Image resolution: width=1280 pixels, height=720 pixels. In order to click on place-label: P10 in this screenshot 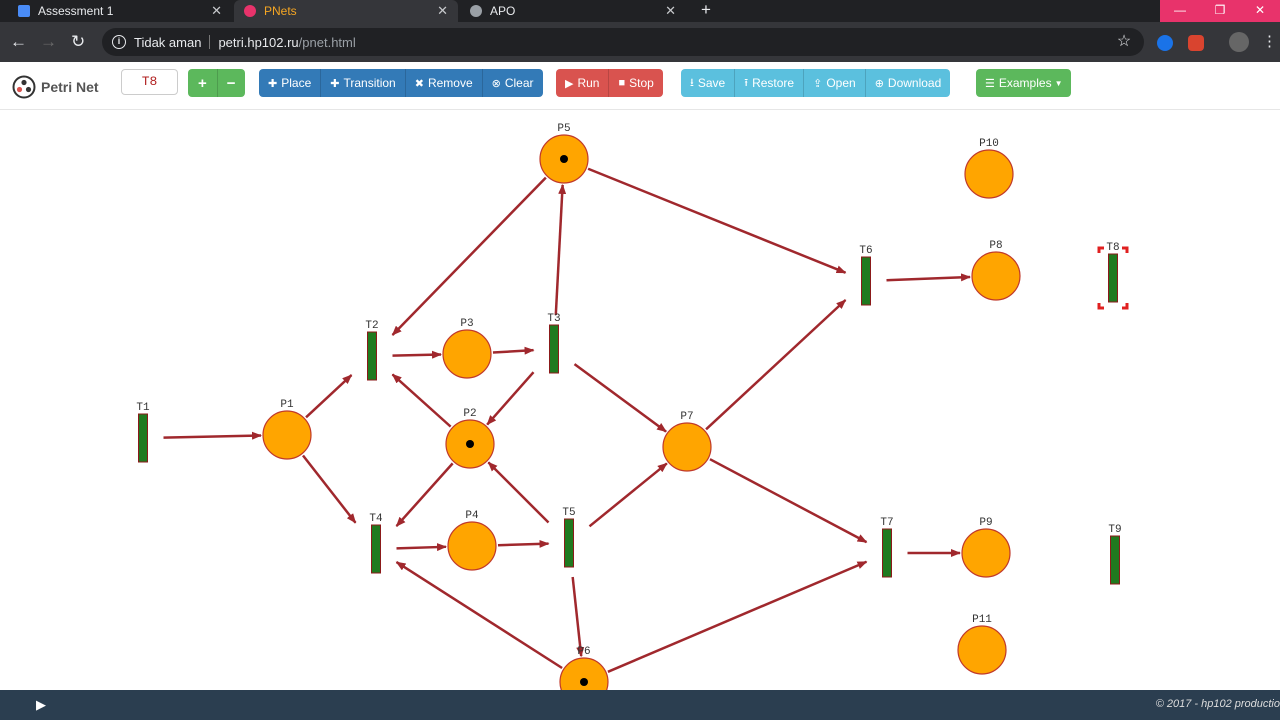, I will do `click(989, 144)`.